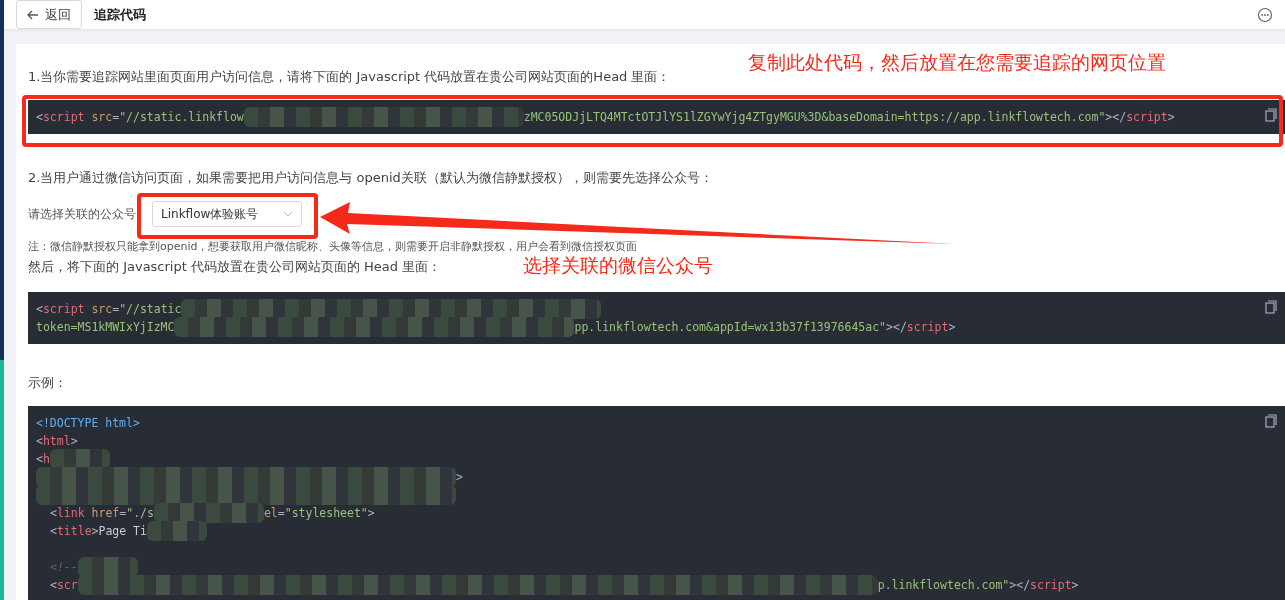  Describe the element at coordinates (235, 267) in the screenshot. I see `instruction-text: 然后，将下面的 Javascript 代码放置在贵公司网站页面的 Head 里面：` at that location.